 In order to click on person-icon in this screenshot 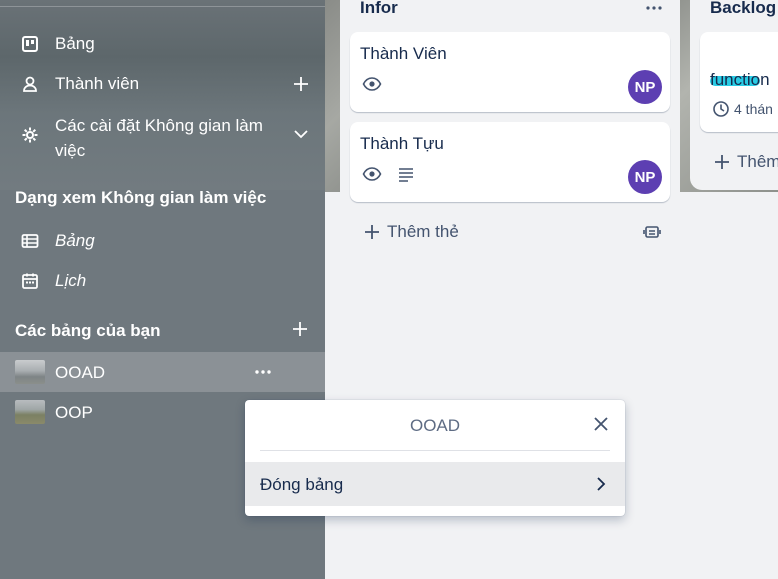, I will do `click(30, 84)`.